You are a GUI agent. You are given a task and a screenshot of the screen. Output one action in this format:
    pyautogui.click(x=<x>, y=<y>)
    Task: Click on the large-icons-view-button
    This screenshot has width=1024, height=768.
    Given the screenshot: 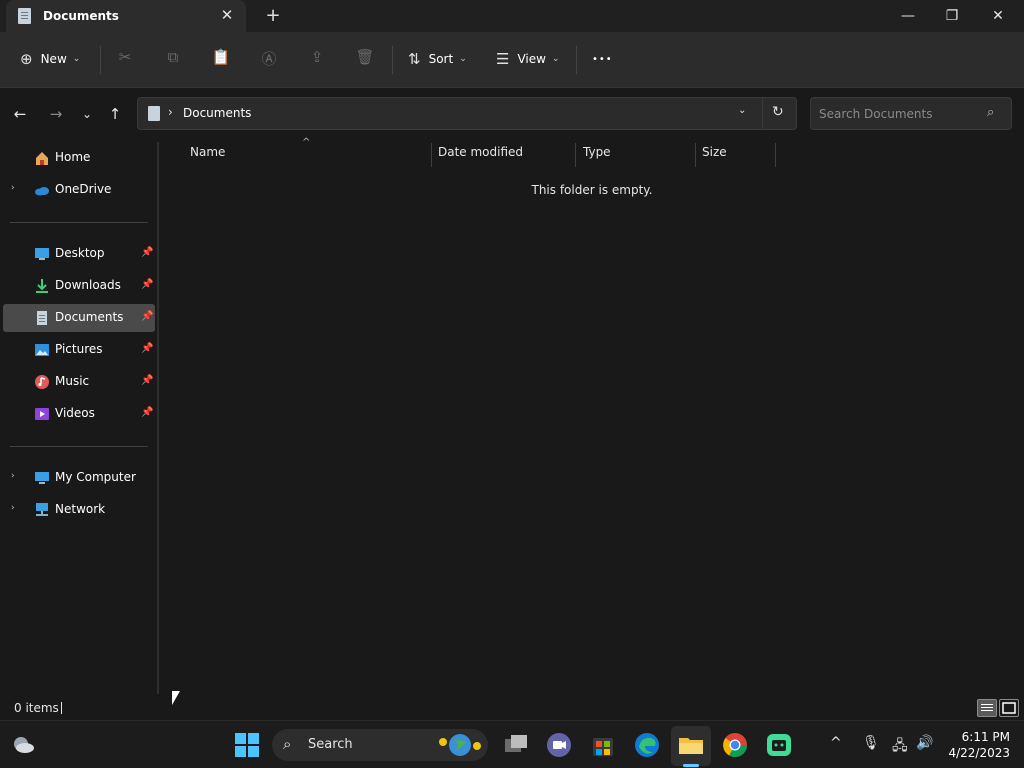 What is the action you would take?
    pyautogui.click(x=1009, y=708)
    